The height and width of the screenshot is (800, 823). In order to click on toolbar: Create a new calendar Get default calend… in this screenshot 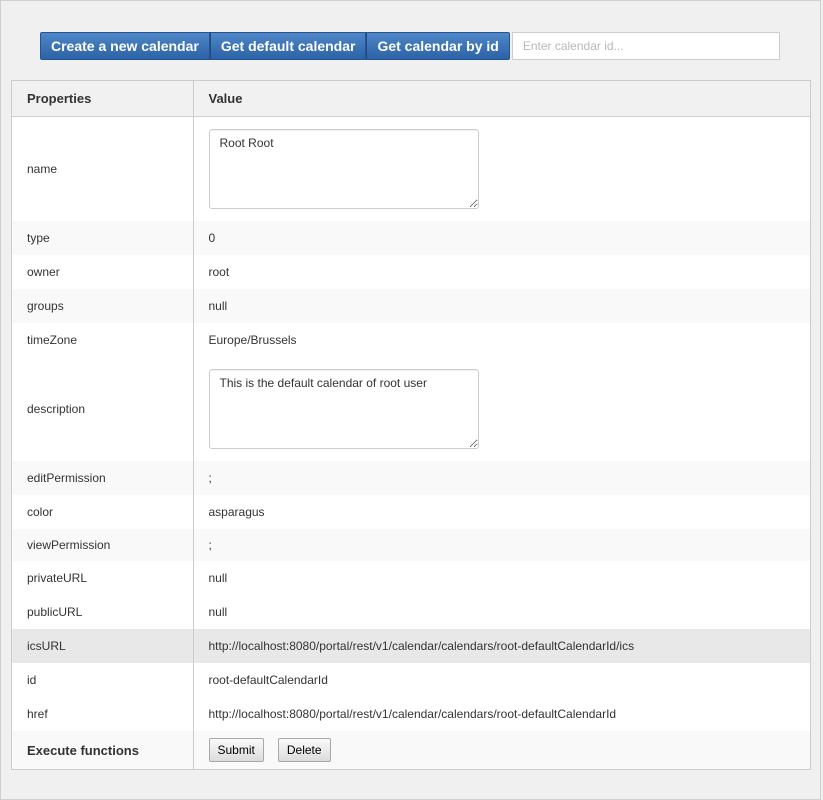, I will do `click(410, 46)`.